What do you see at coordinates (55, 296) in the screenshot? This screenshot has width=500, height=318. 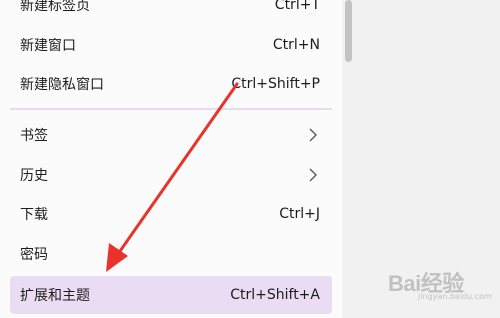 I see `menu-item-label: 扩展和主题` at bounding box center [55, 296].